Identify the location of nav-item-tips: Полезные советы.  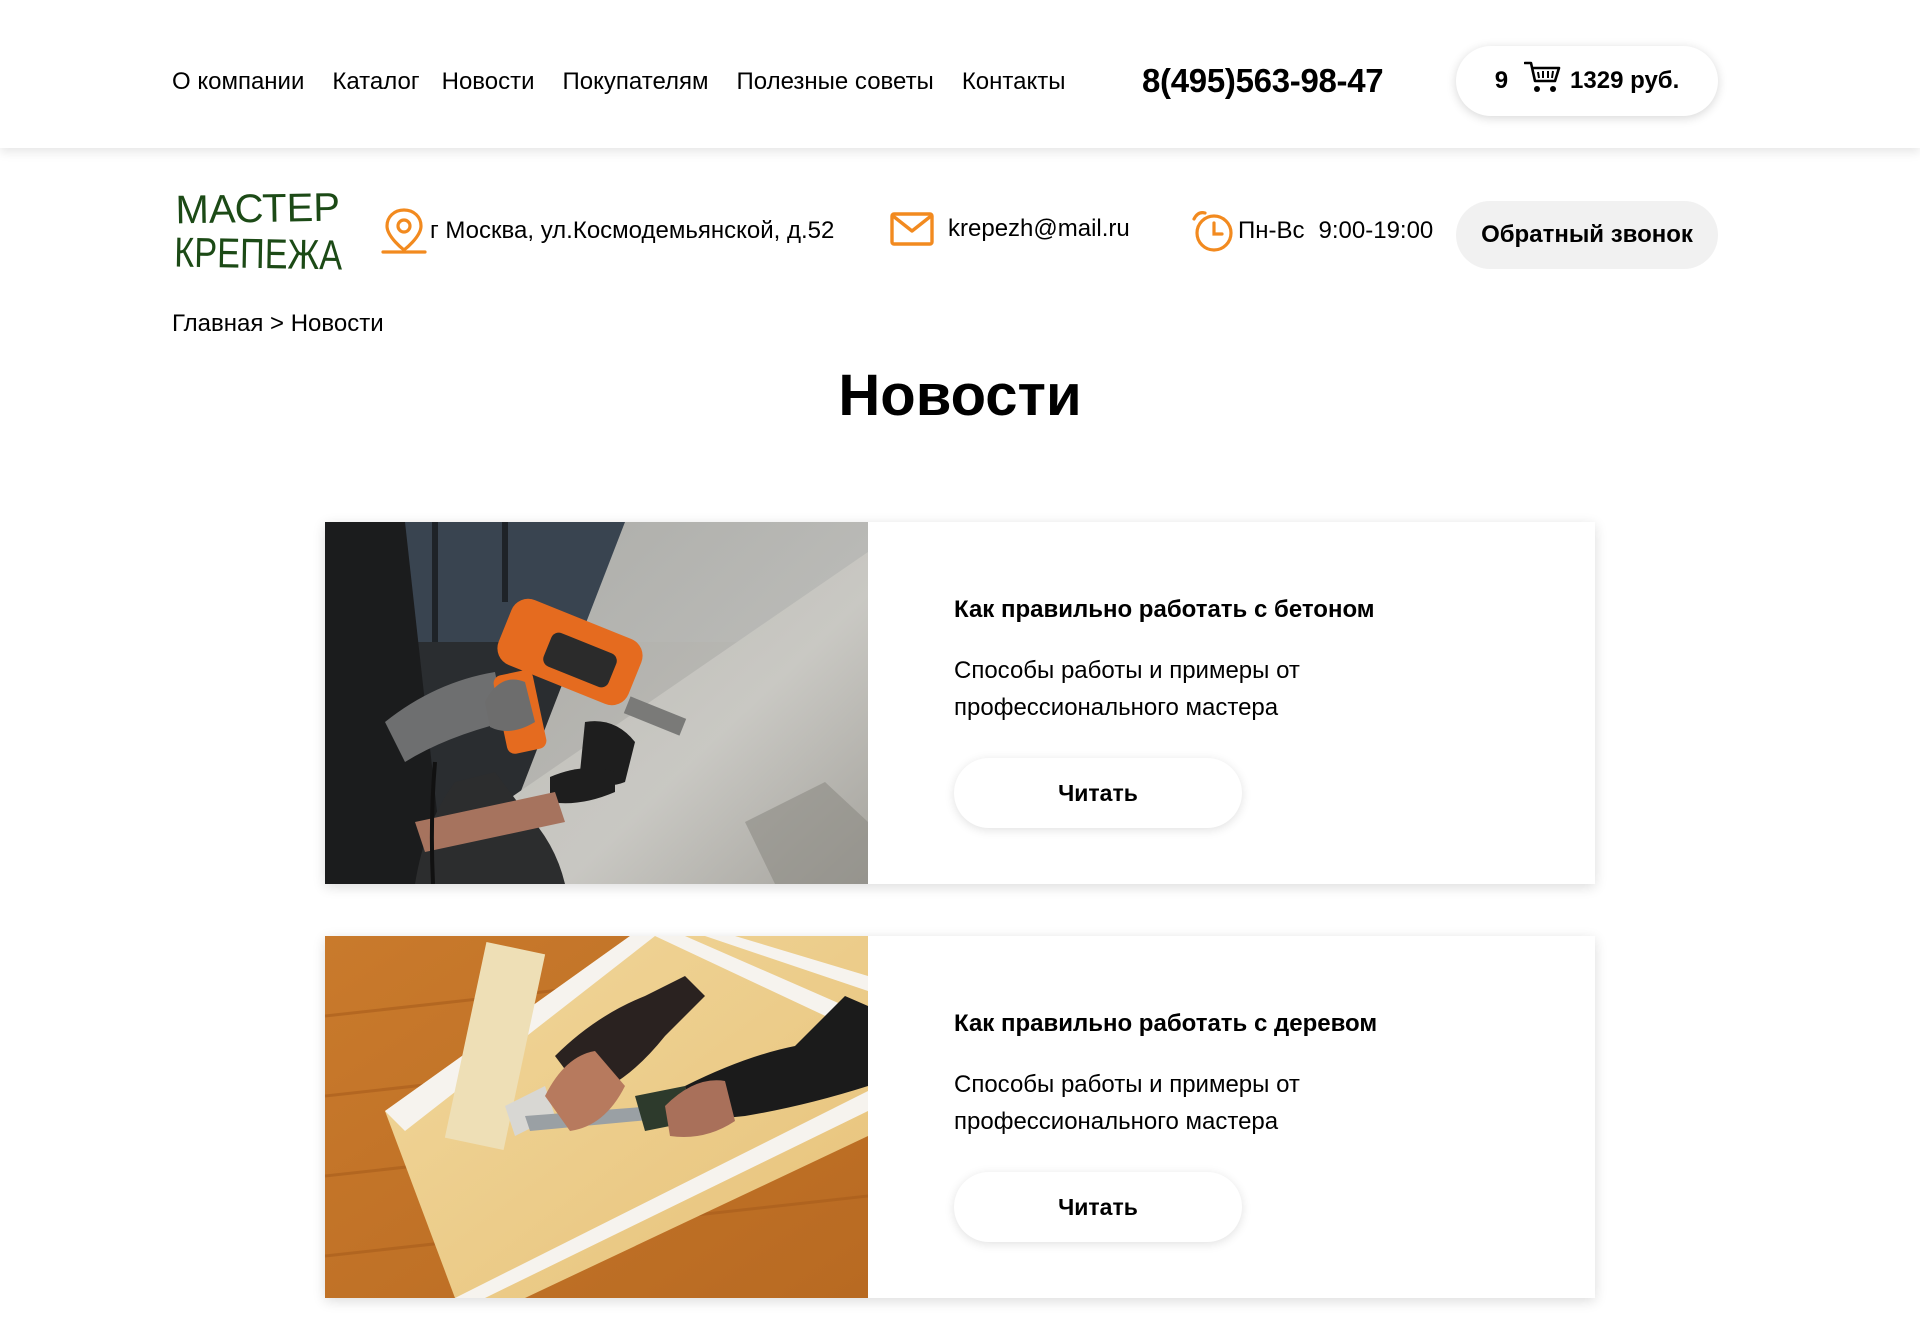
(835, 82).